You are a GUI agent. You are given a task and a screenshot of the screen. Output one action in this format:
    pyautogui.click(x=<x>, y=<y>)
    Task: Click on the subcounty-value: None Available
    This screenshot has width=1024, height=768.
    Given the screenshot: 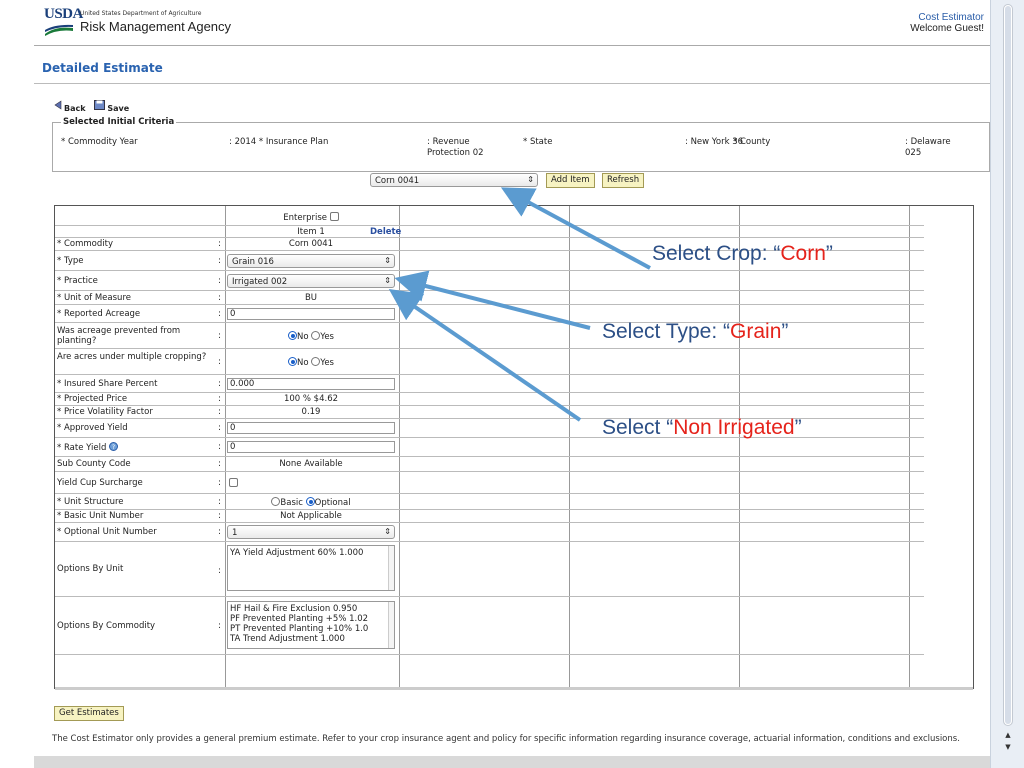 What is the action you would take?
    pyautogui.click(x=311, y=464)
    